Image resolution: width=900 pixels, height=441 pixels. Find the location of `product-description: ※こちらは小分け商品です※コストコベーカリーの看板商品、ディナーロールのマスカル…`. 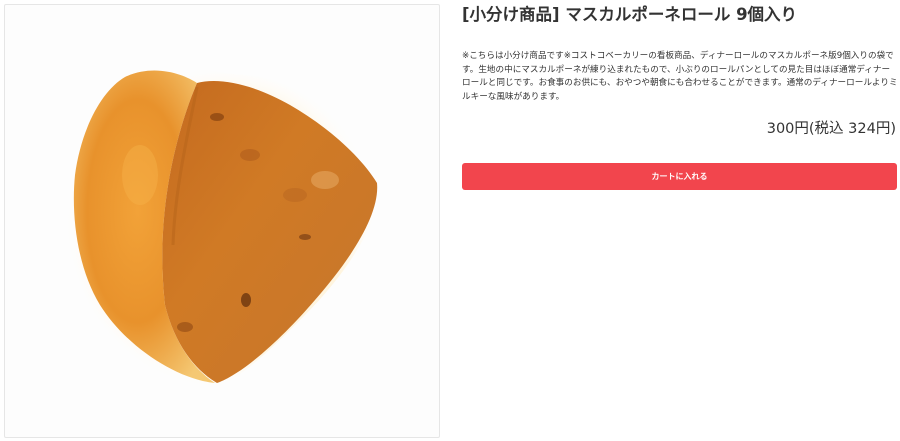

product-description: ※こちらは小分け商品です※コストコベーカリーの看板商品、ディナーロールのマスカル… is located at coordinates (680, 76).